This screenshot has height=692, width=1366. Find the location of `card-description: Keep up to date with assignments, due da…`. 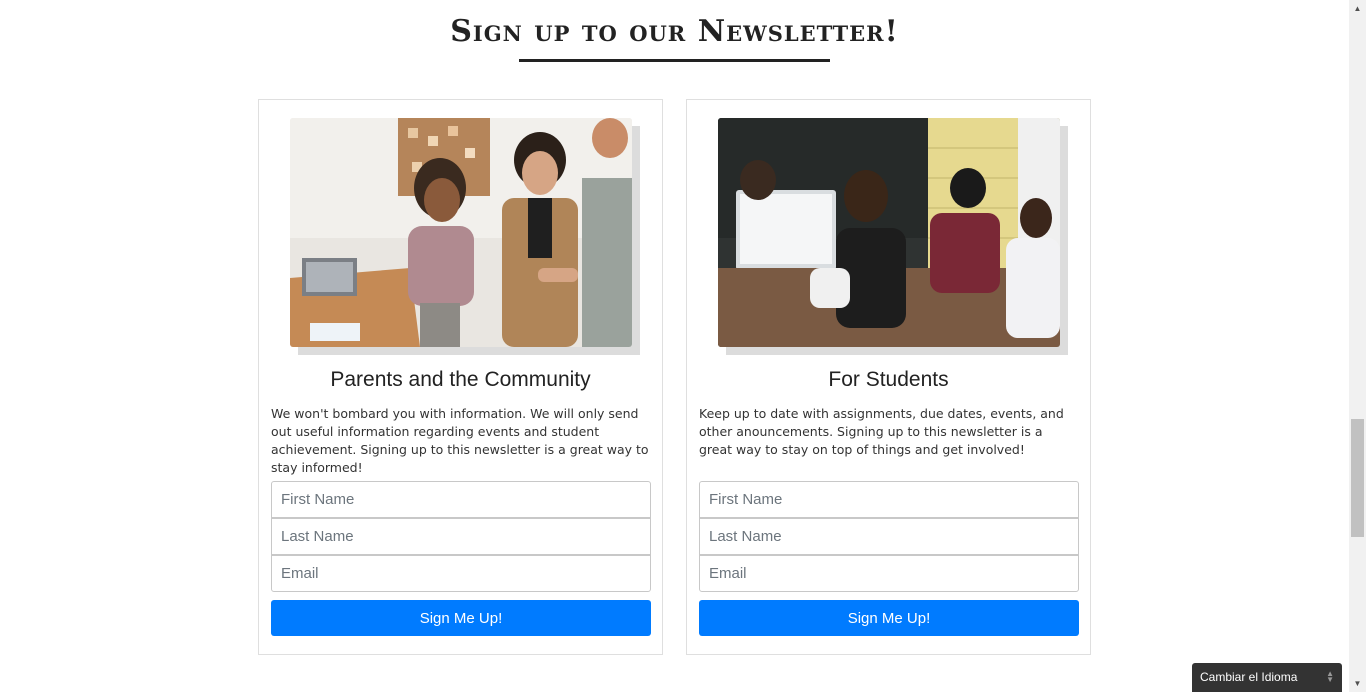

card-description: Keep up to date with assignments, due da… is located at coordinates (881, 431).